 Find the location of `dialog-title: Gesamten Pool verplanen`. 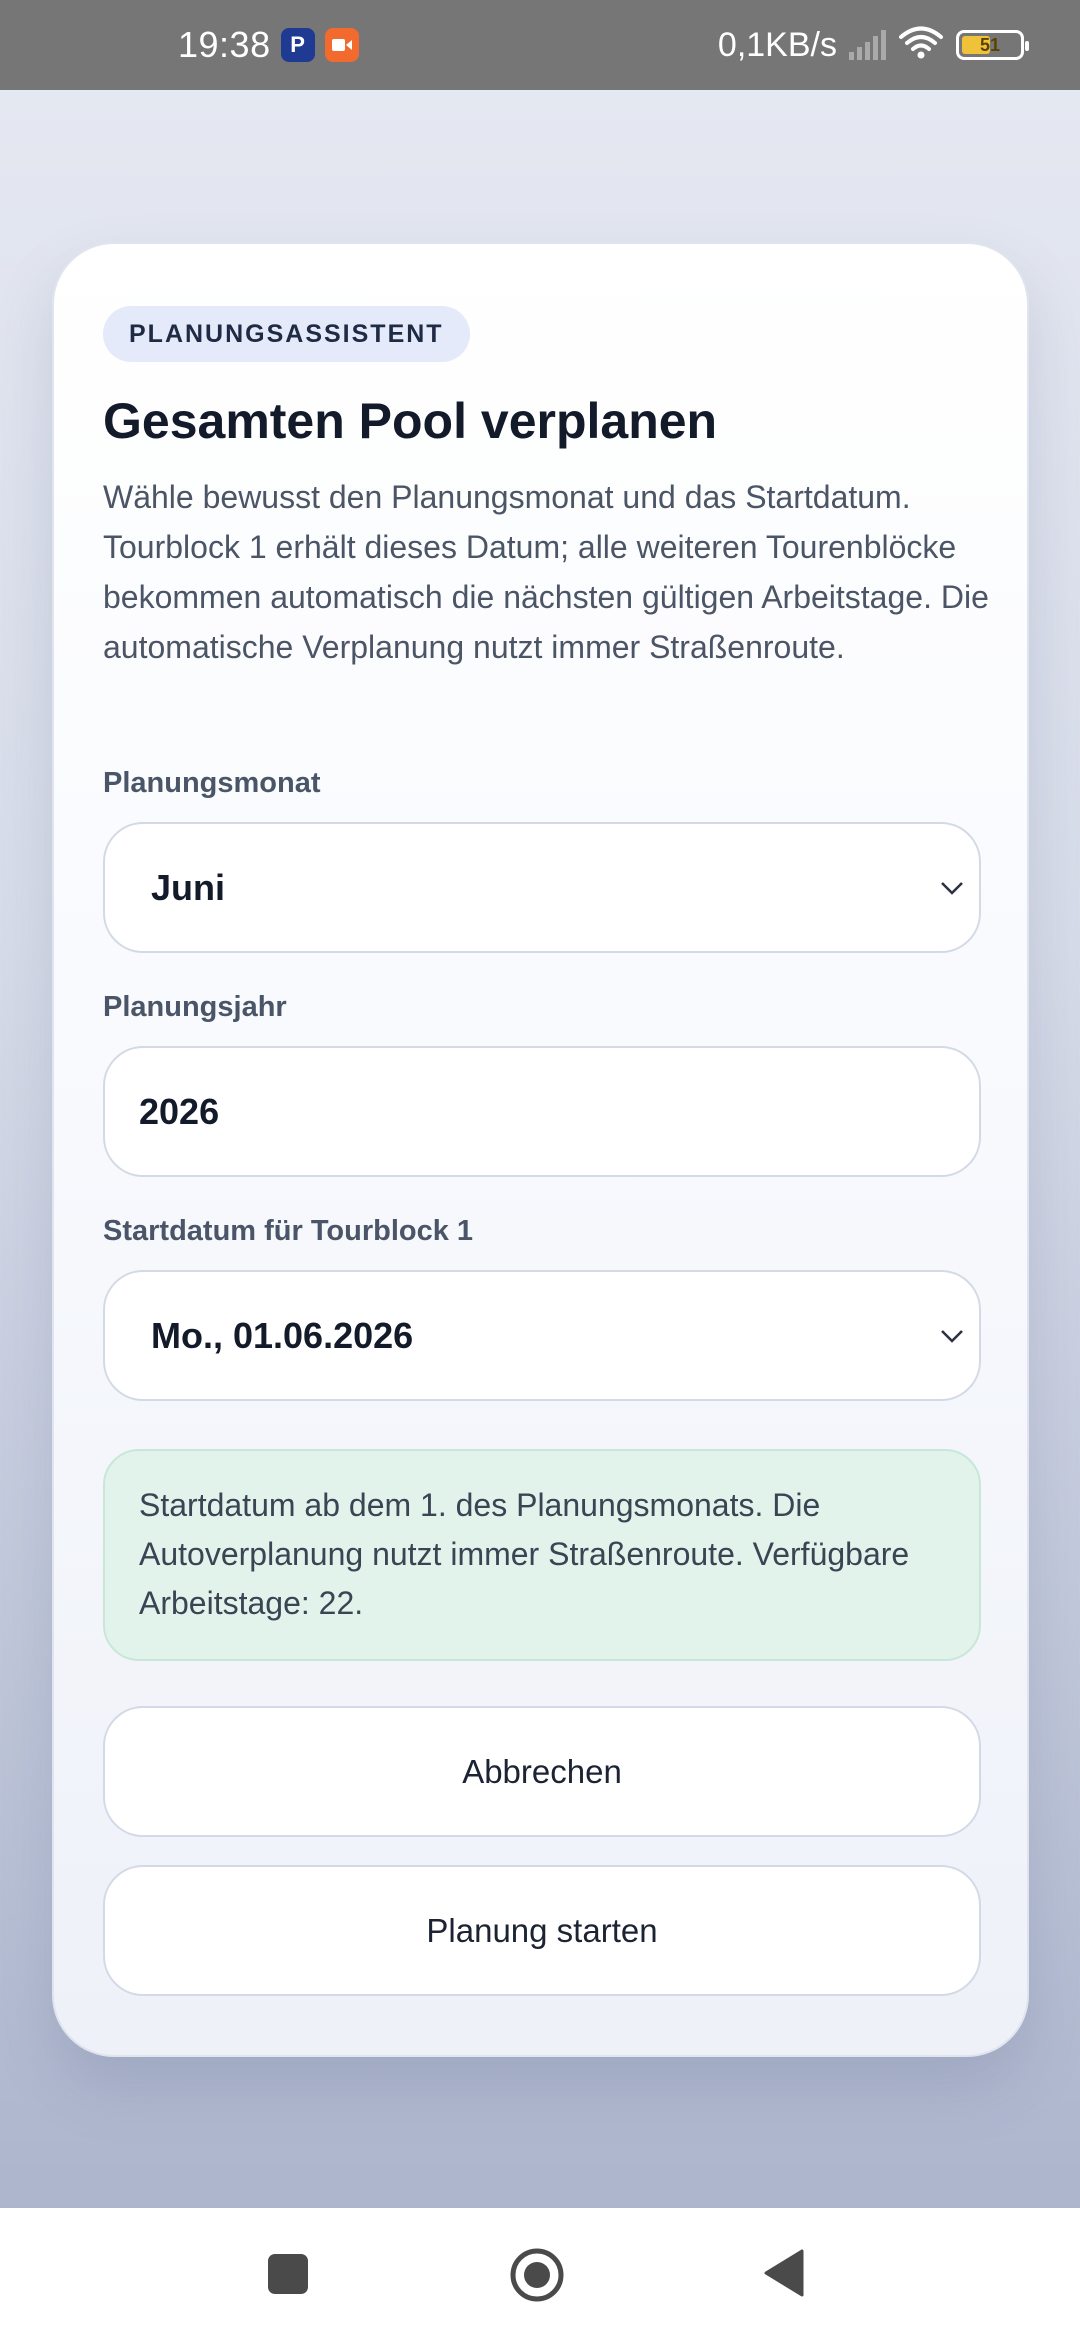

dialog-title: Gesamten Pool verplanen is located at coordinates (410, 421).